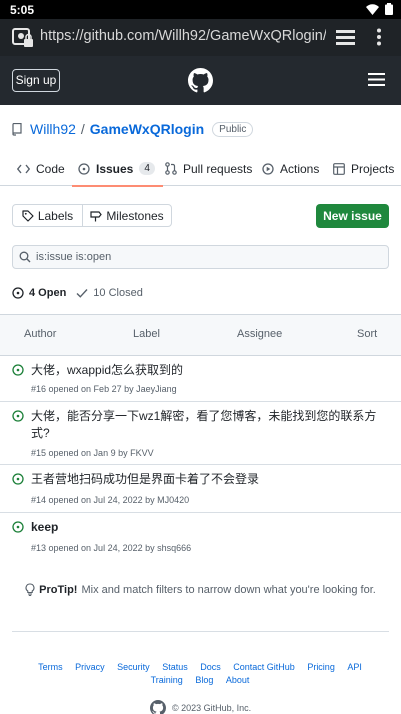 The width and height of the screenshot is (401, 714). Describe the element at coordinates (115, 168) in the screenshot. I see `tab-issues-label: Issues` at that location.